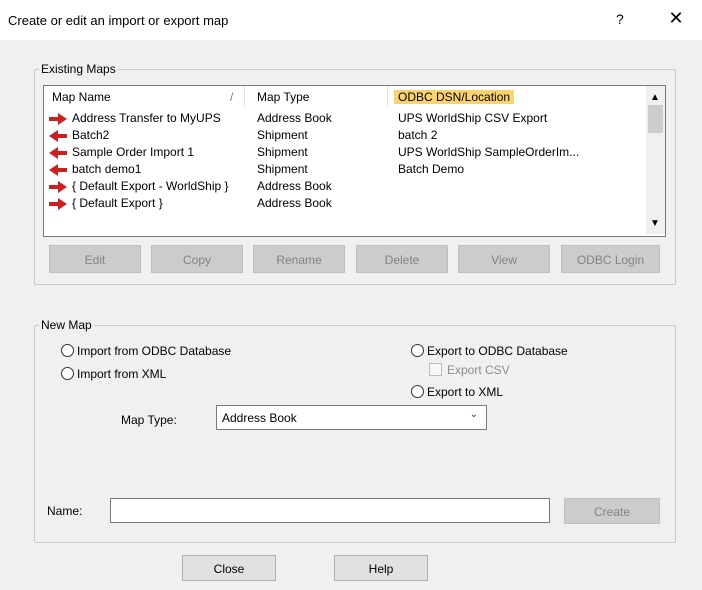 The width and height of the screenshot is (702, 590). Describe the element at coordinates (91, 135) in the screenshot. I see `row-map-name: Batch2` at that location.